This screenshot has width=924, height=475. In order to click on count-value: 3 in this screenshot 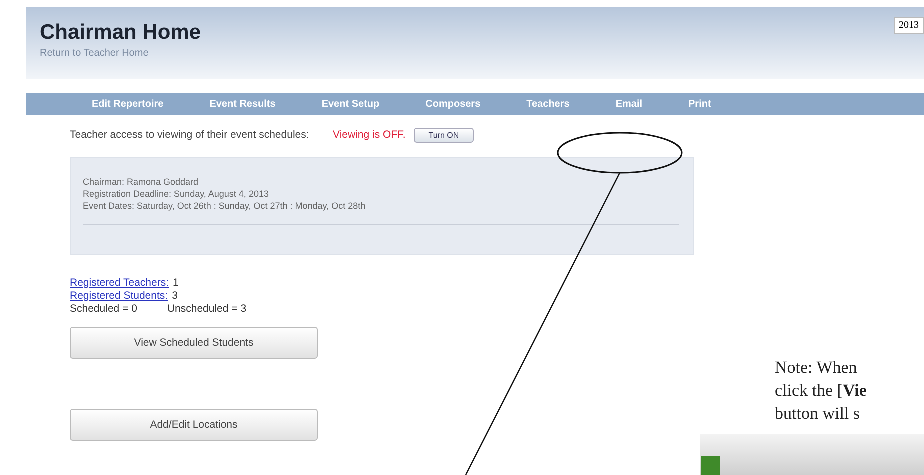, I will do `click(175, 296)`.